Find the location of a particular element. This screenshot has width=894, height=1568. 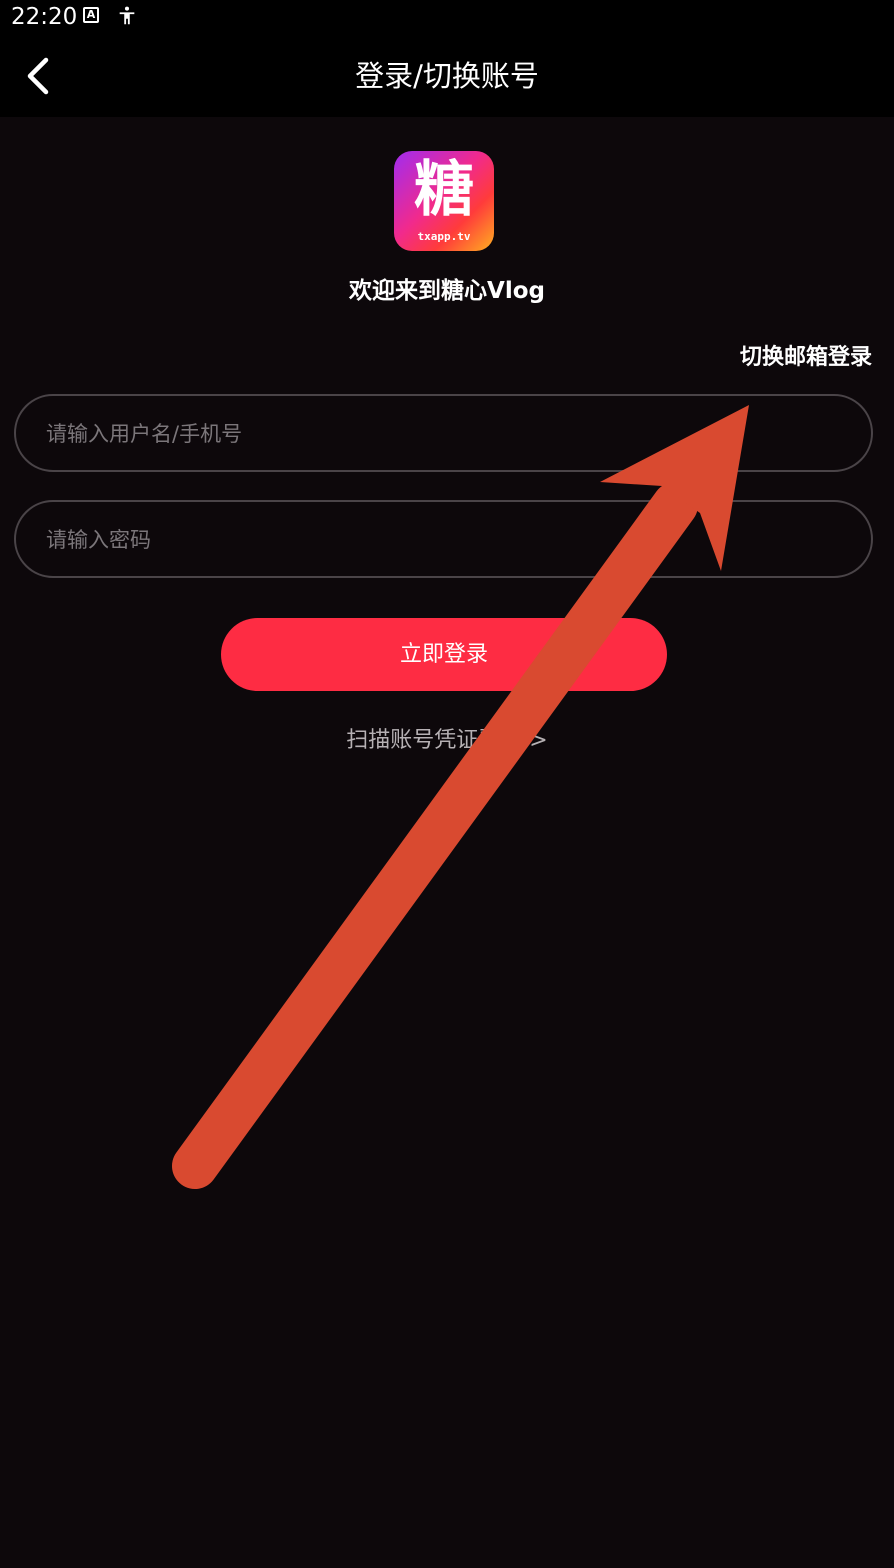

scan-credential-link: 扫描账号凭证登录 > is located at coordinates (447, 741).